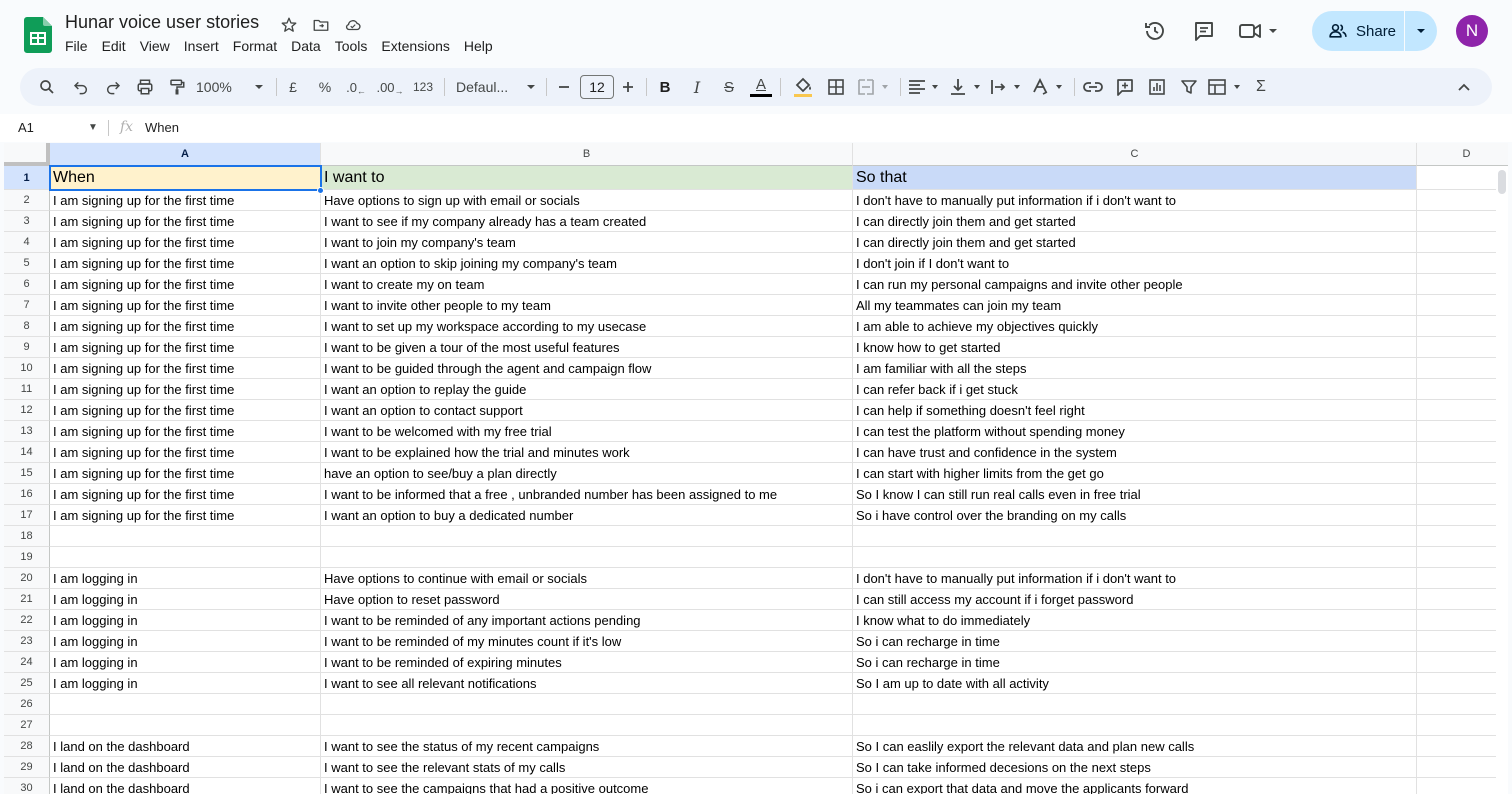 This screenshot has height=794, width=1512. Describe the element at coordinates (27, 641) in the screenshot. I see `row-header: 23` at that location.